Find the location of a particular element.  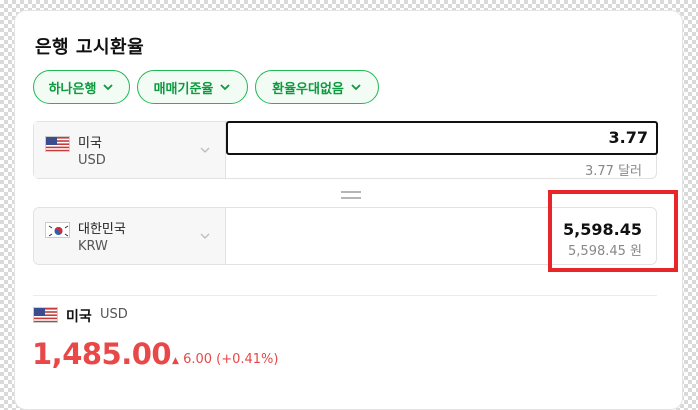

equals-icon is located at coordinates (351, 195).